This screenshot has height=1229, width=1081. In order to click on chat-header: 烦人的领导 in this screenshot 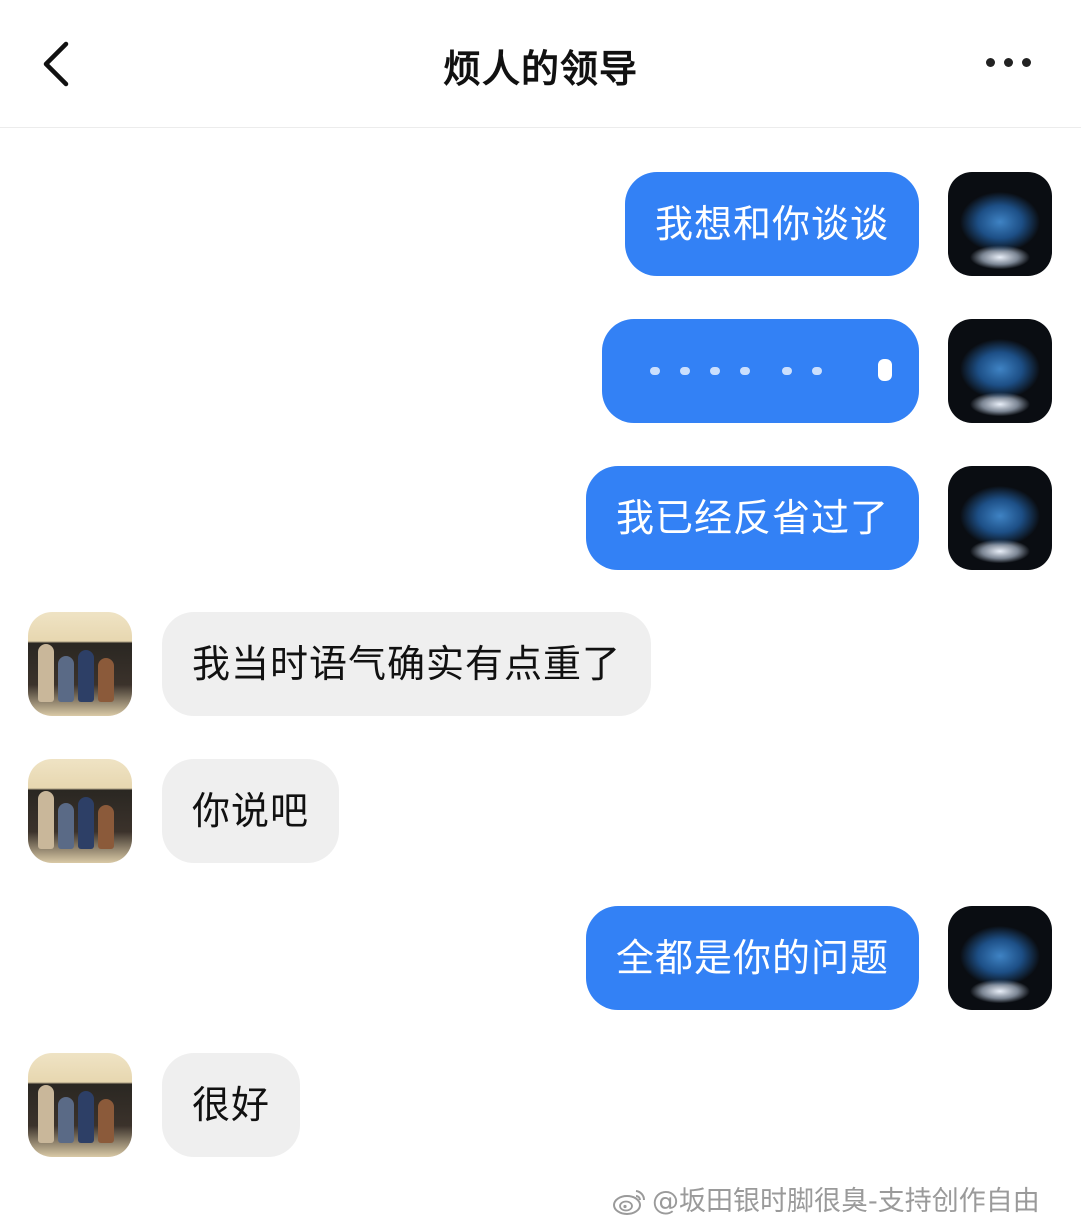, I will do `click(540, 64)`.